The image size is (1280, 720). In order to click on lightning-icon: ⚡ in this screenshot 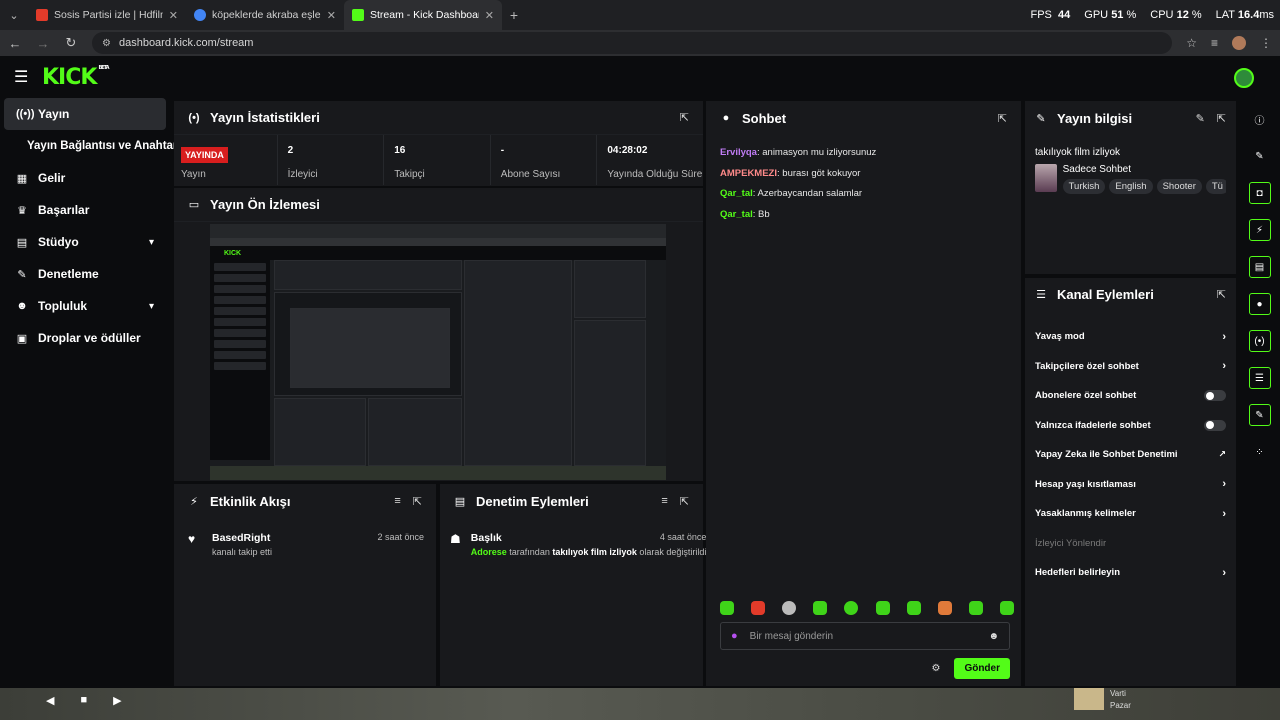, I will do `click(1259, 230)`.